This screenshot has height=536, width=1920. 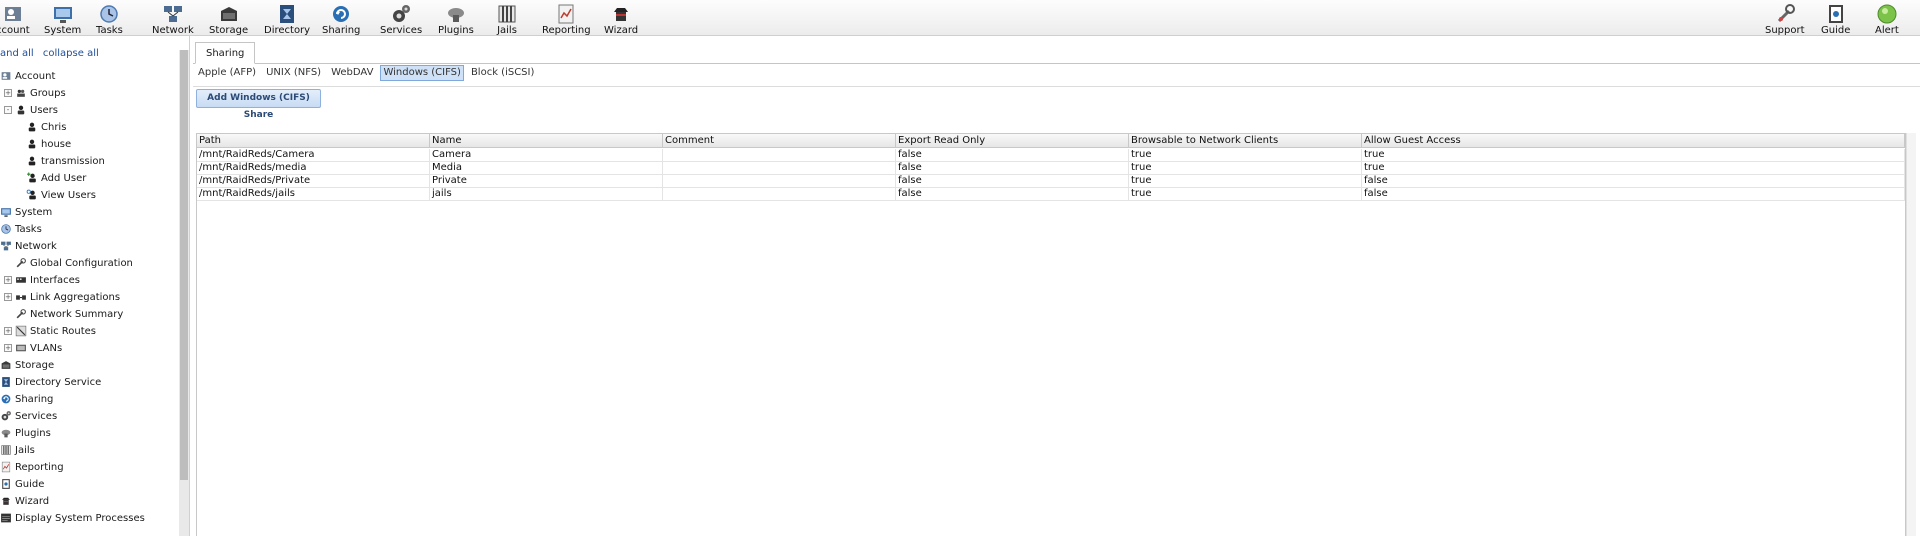 I want to click on sidebar-item-services: Services, so click(x=28, y=416).